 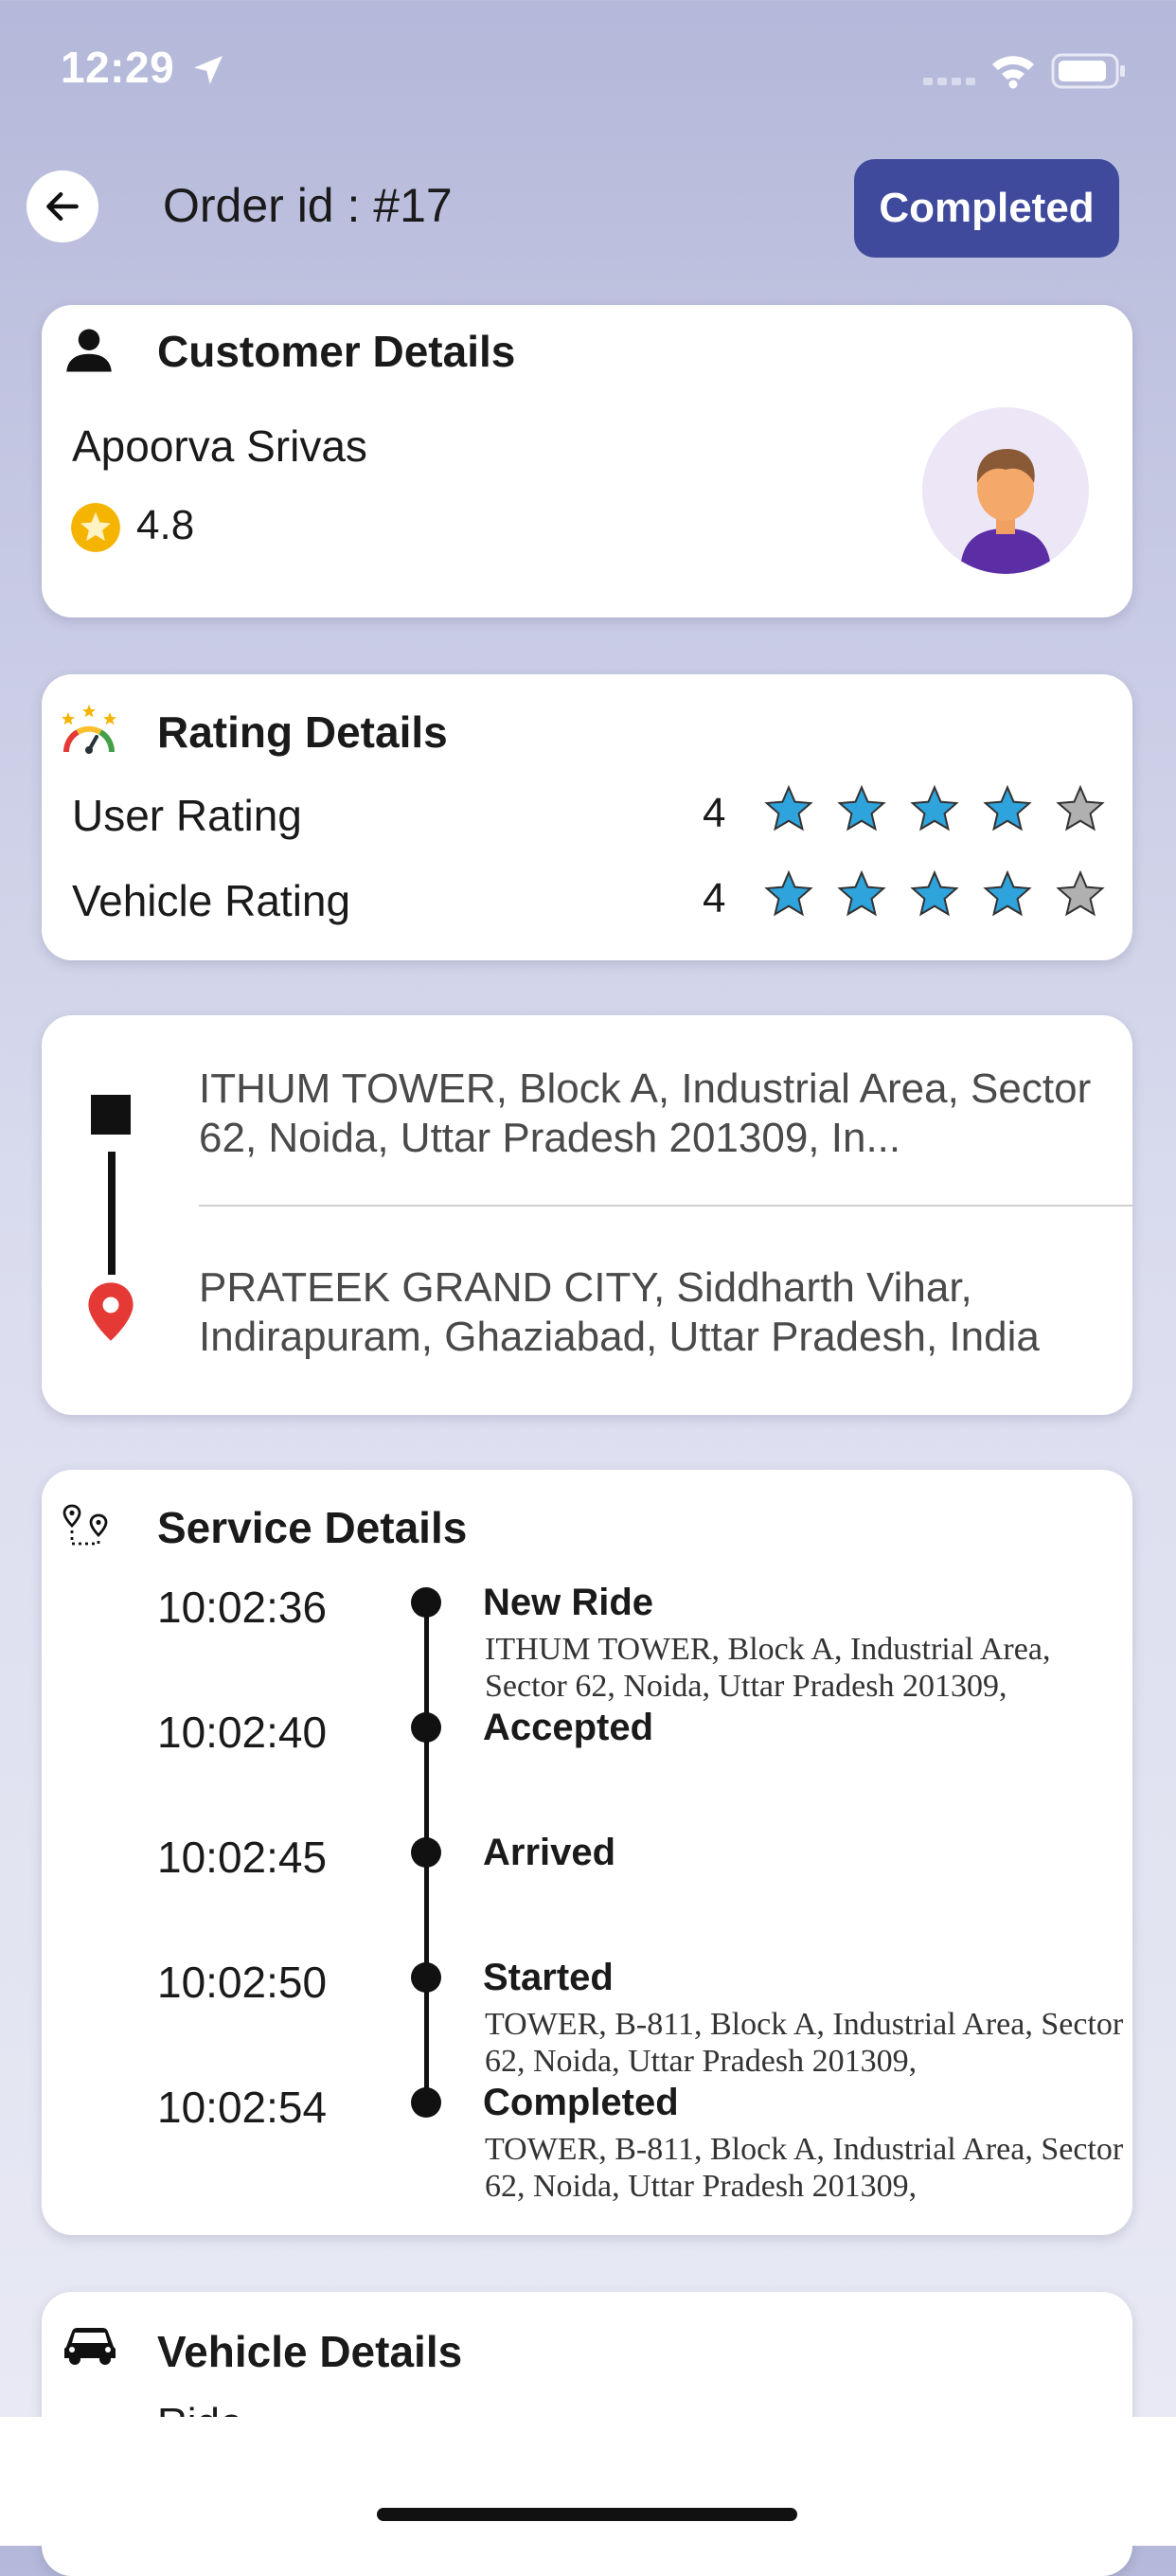 What do you see at coordinates (111, 1115) in the screenshot?
I see `pickup-square-icon` at bounding box center [111, 1115].